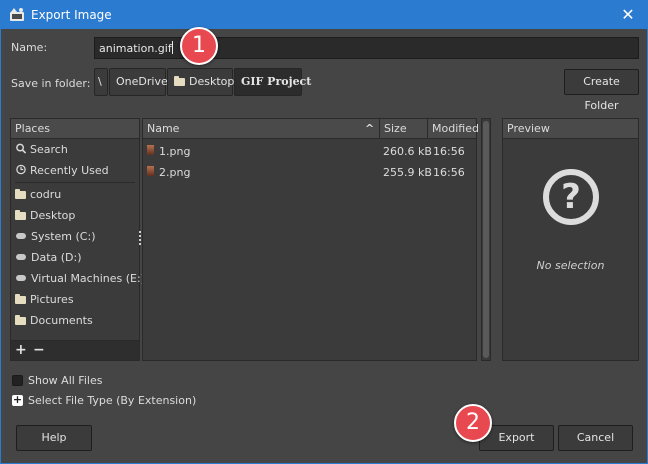 This screenshot has height=464, width=648. I want to click on place-search: Search, so click(75, 150).